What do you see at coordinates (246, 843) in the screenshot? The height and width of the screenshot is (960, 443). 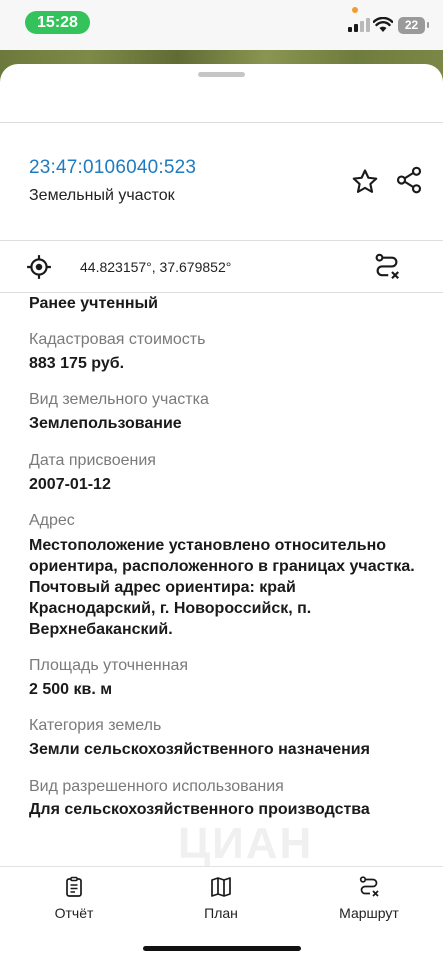 I see `cian-watermark: ЦИАН` at bounding box center [246, 843].